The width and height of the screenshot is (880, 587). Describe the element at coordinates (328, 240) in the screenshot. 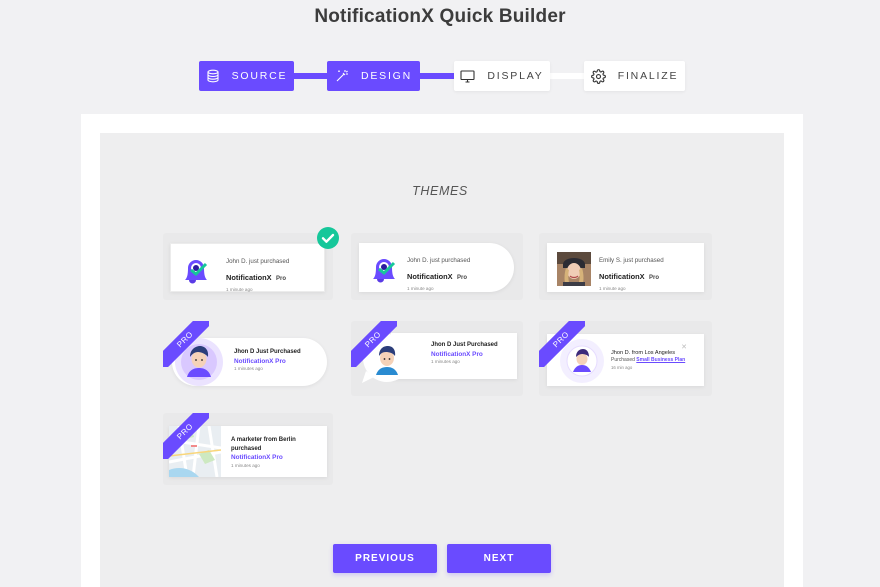

I see `selected-check-icon` at that location.